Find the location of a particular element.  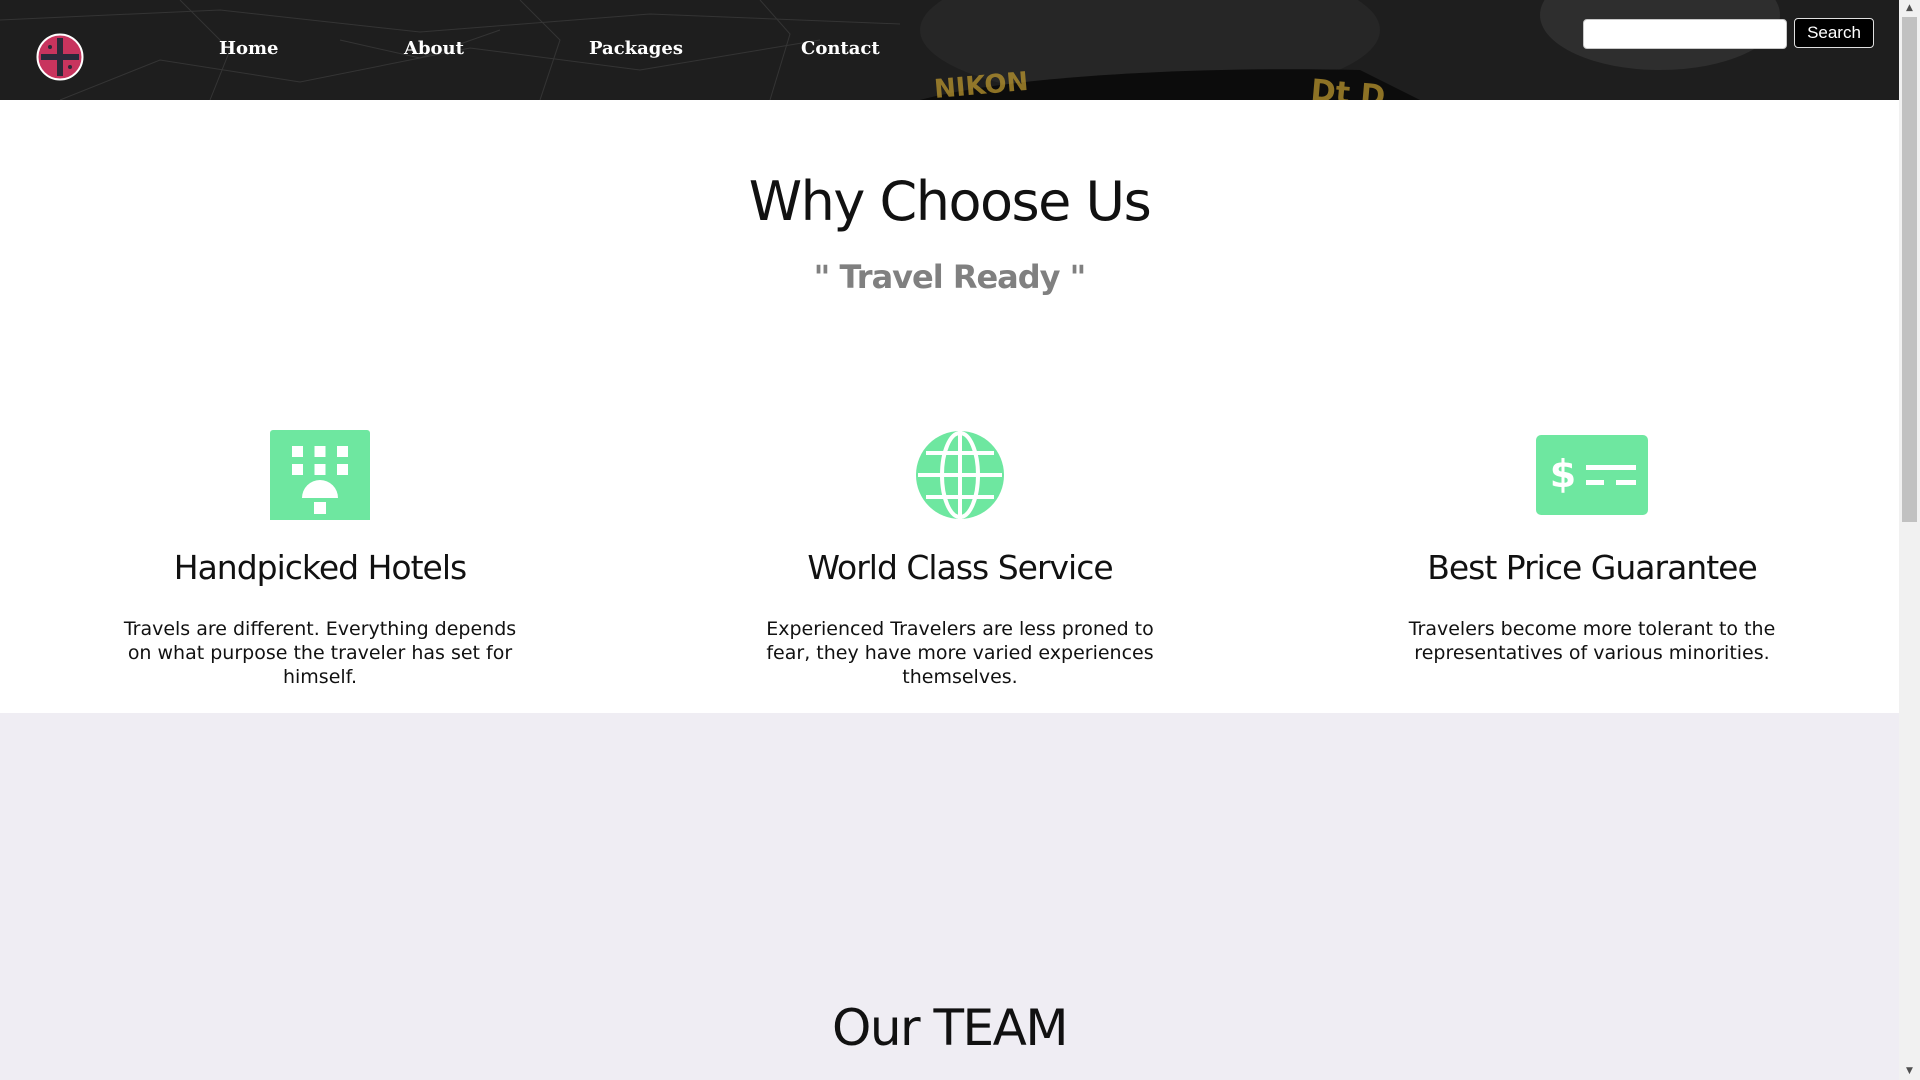

page-scrollbar: ▲ ▼ is located at coordinates (1909, 540).